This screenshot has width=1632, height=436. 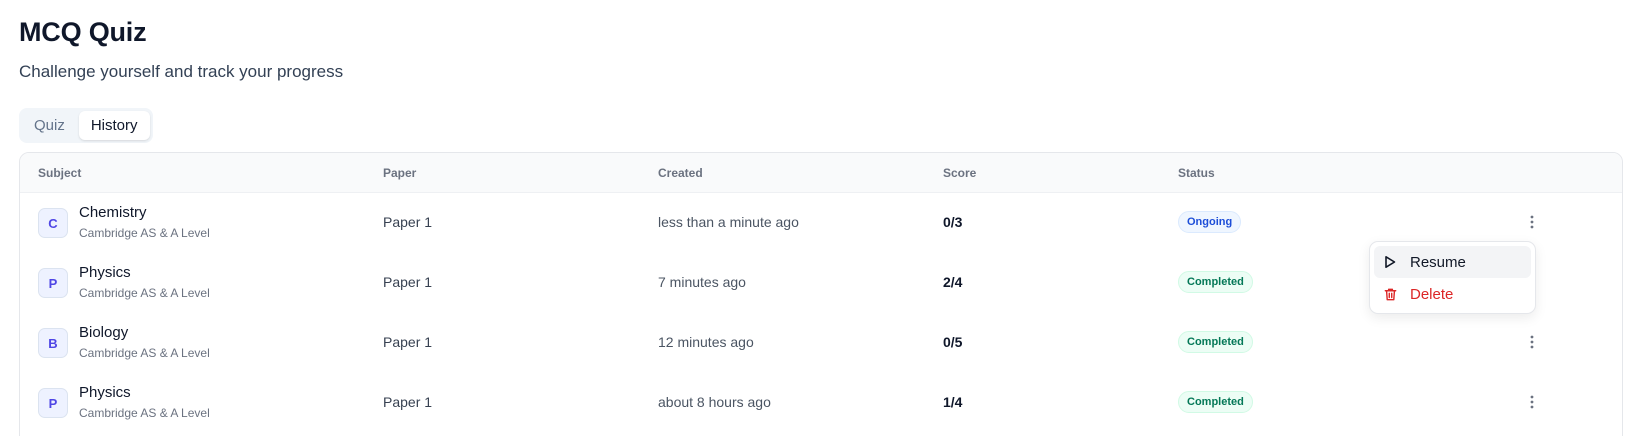 What do you see at coordinates (953, 402) in the screenshot?
I see `score-cell: 1/4` at bounding box center [953, 402].